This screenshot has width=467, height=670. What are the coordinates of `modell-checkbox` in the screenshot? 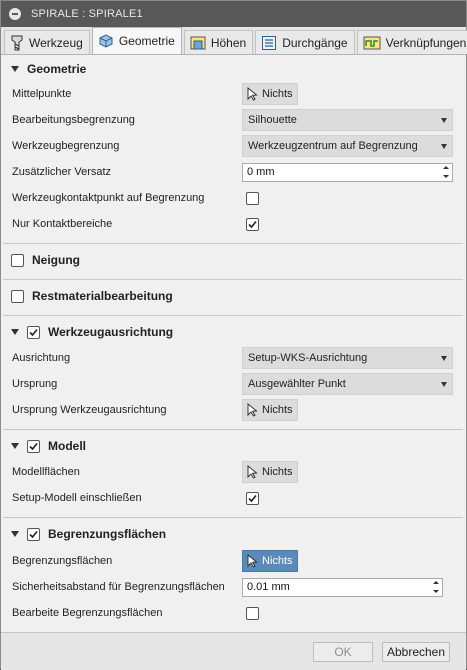 It's located at (33, 446).